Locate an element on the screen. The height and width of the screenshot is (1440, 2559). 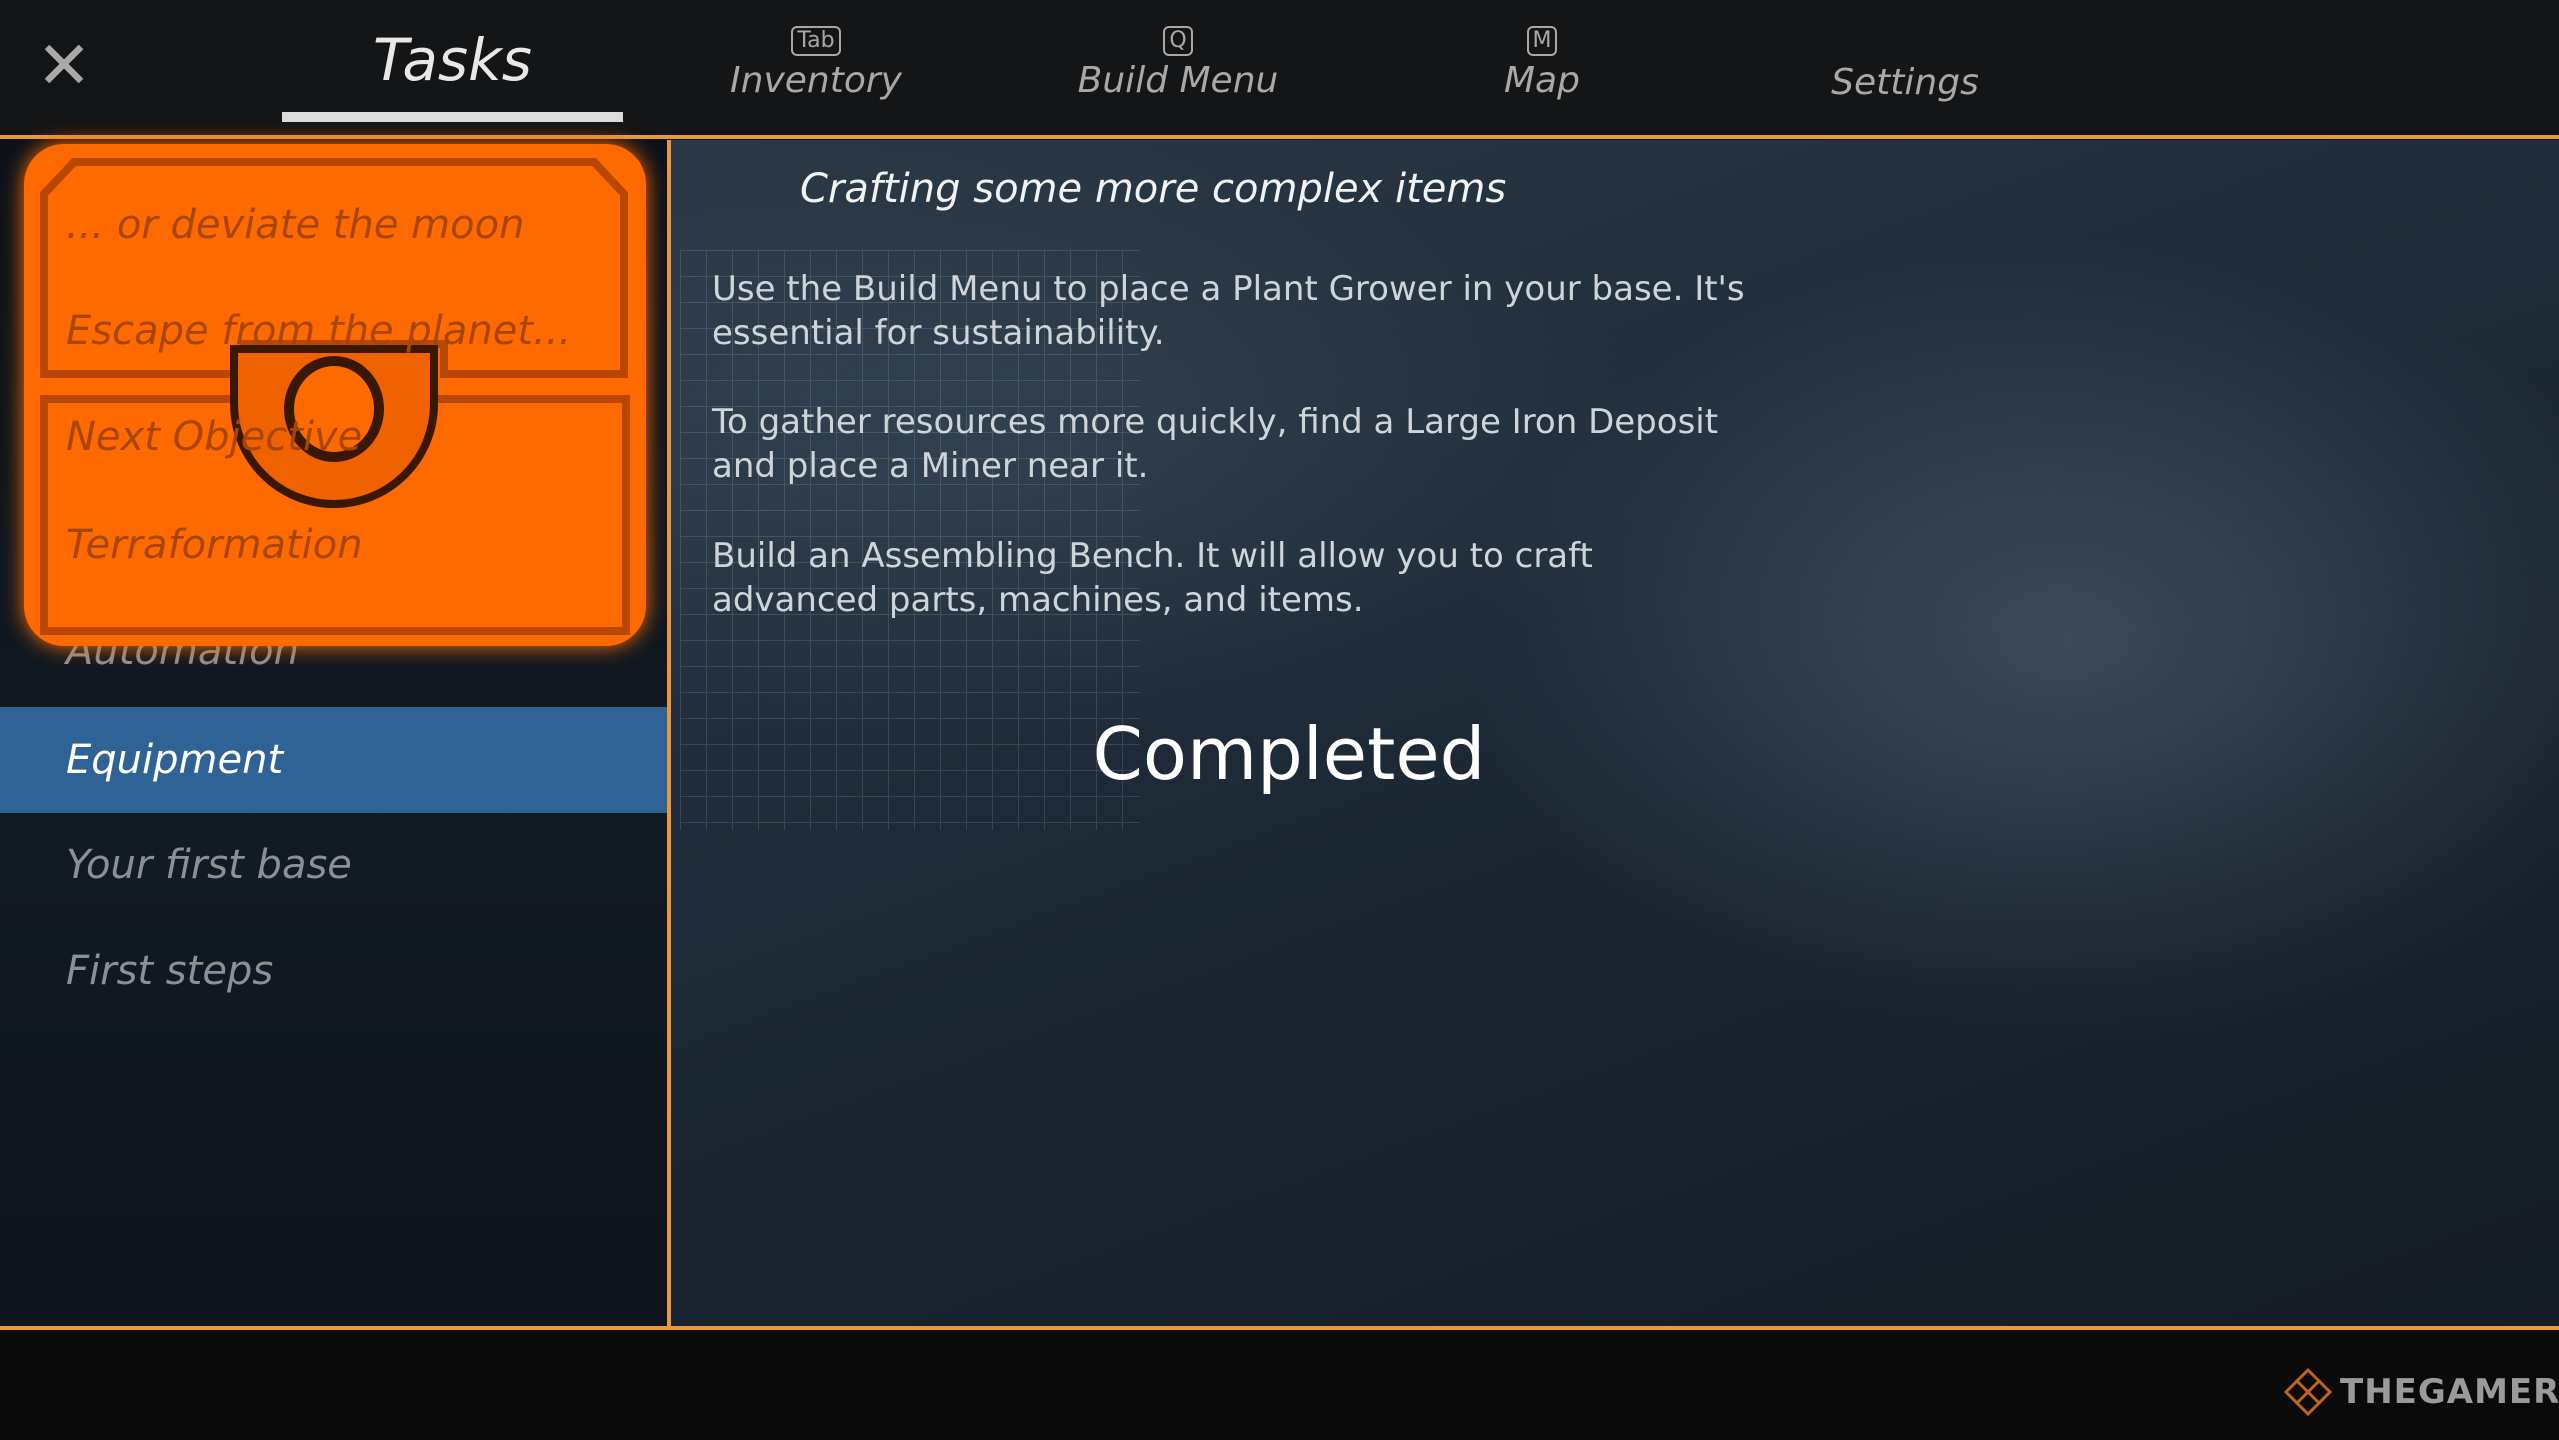
task-item: First steps is located at coordinates (333, 971).